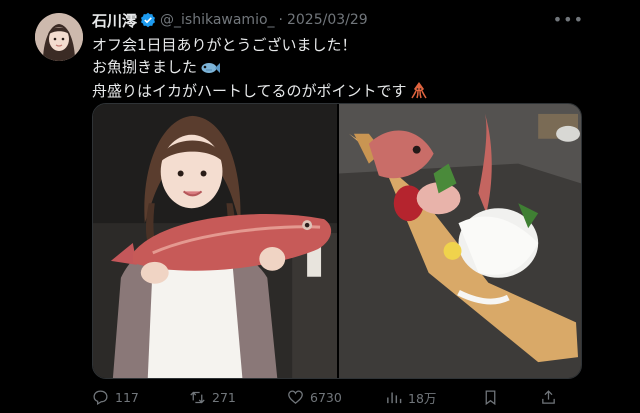 The width and height of the screenshot is (640, 413). I want to click on like-button: 6730, so click(314, 397).